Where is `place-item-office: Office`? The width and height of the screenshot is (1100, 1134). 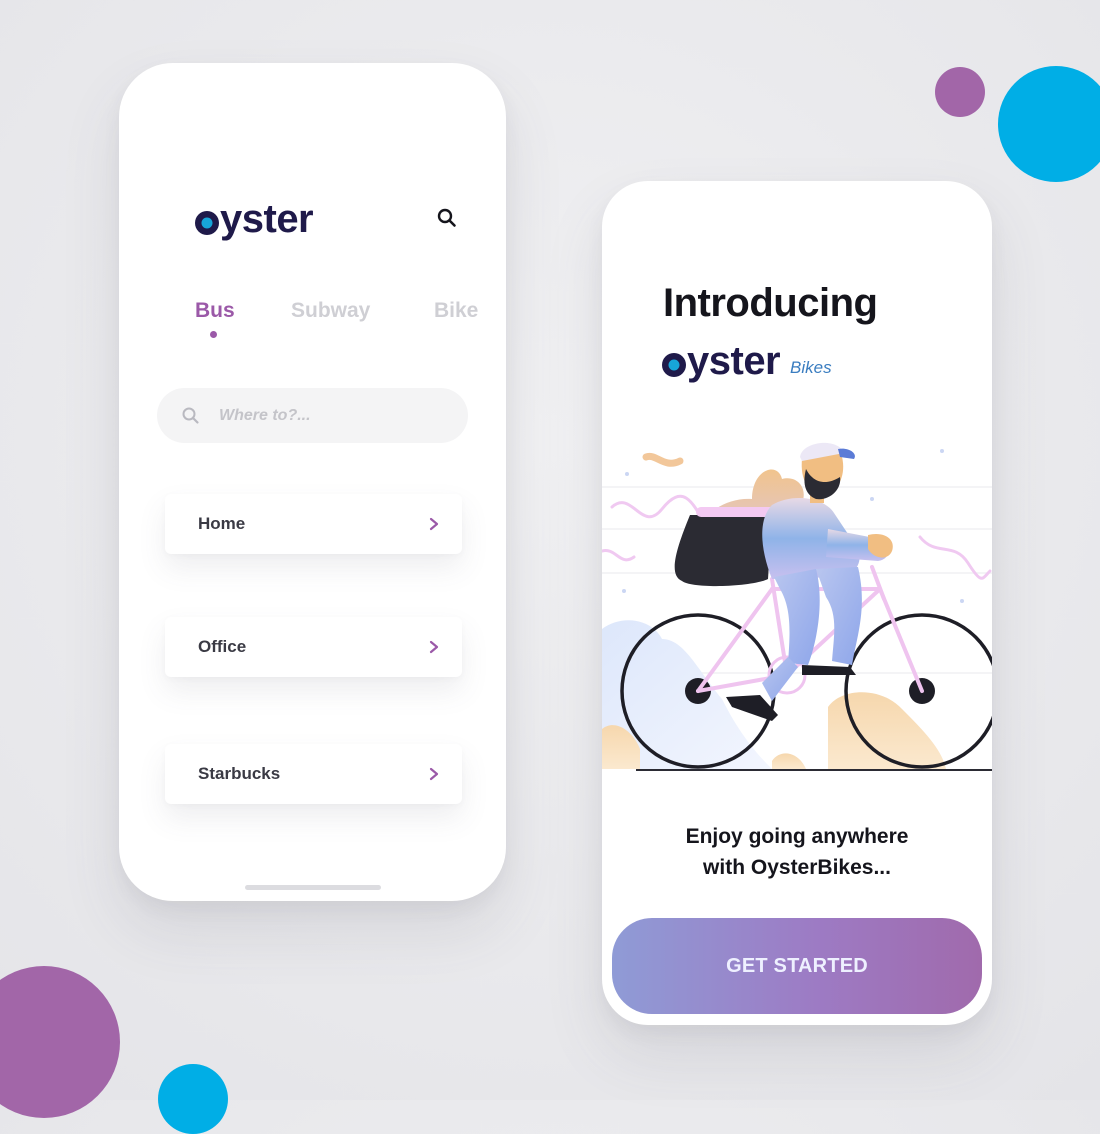 place-item-office: Office is located at coordinates (313, 647).